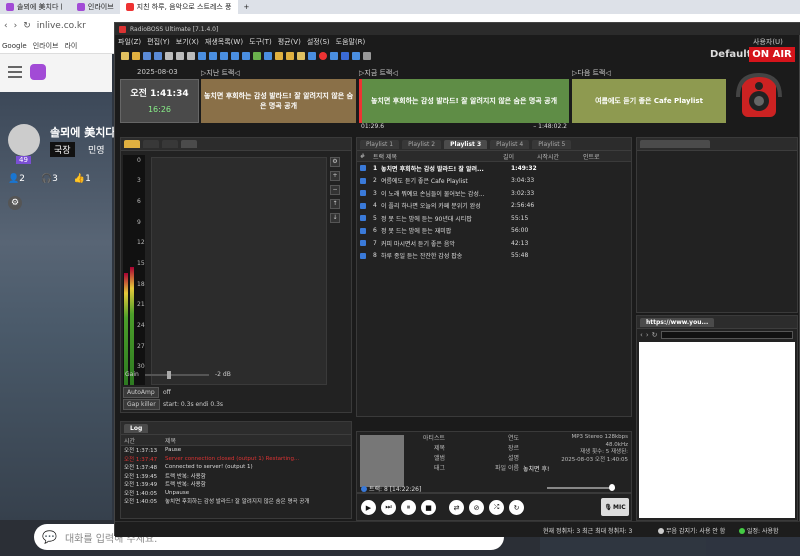 This screenshot has height=556, width=800. What do you see at coordinates (428, 507) in the screenshot?
I see `stop-button: ■` at bounding box center [428, 507].